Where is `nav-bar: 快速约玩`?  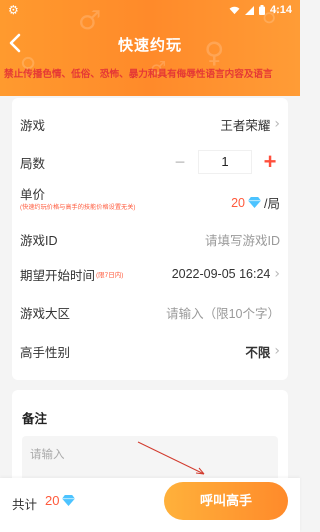 nav-bar: 快速约玩 is located at coordinates (150, 43).